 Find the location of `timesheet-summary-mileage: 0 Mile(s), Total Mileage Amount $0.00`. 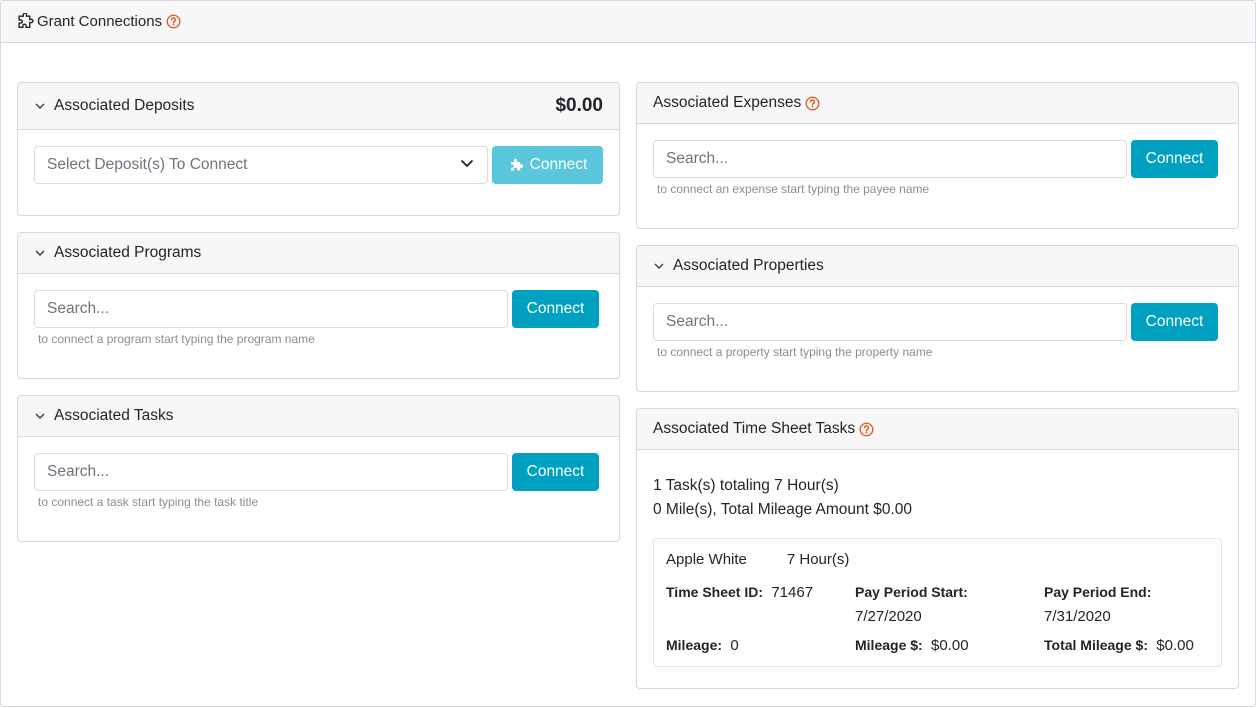

timesheet-summary-mileage: 0 Mile(s), Total Mileage Amount $0.00 is located at coordinates (783, 509).